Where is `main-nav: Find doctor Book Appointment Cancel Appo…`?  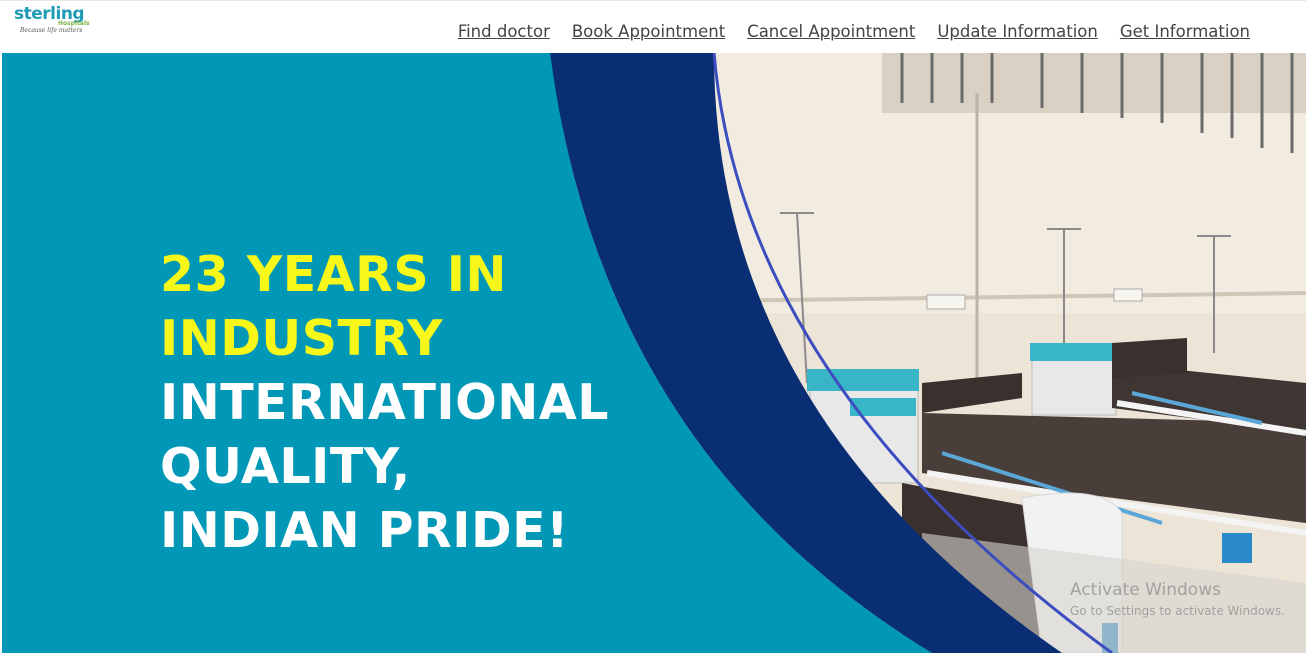 main-nav: Find doctor Book Appointment Cancel Appo… is located at coordinates (854, 31).